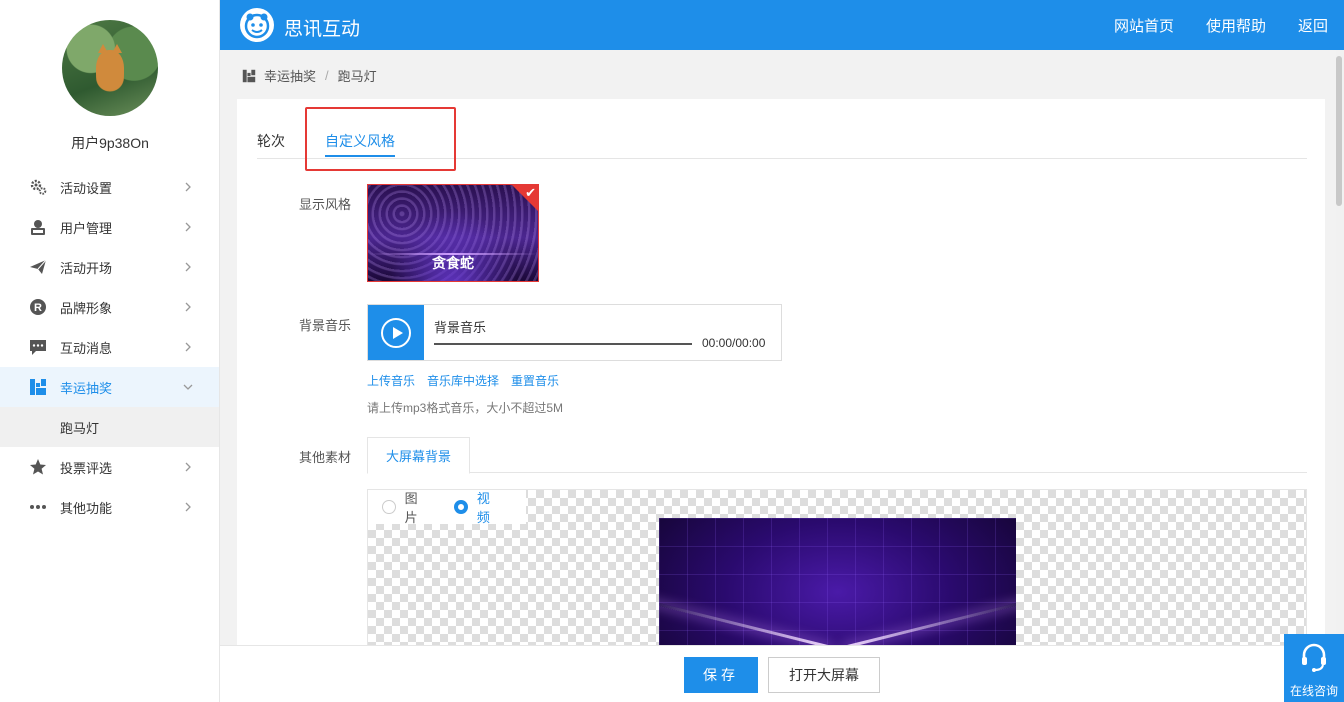 This screenshot has width=1344, height=702. I want to click on upload-music-link: 上传音乐, so click(391, 380).